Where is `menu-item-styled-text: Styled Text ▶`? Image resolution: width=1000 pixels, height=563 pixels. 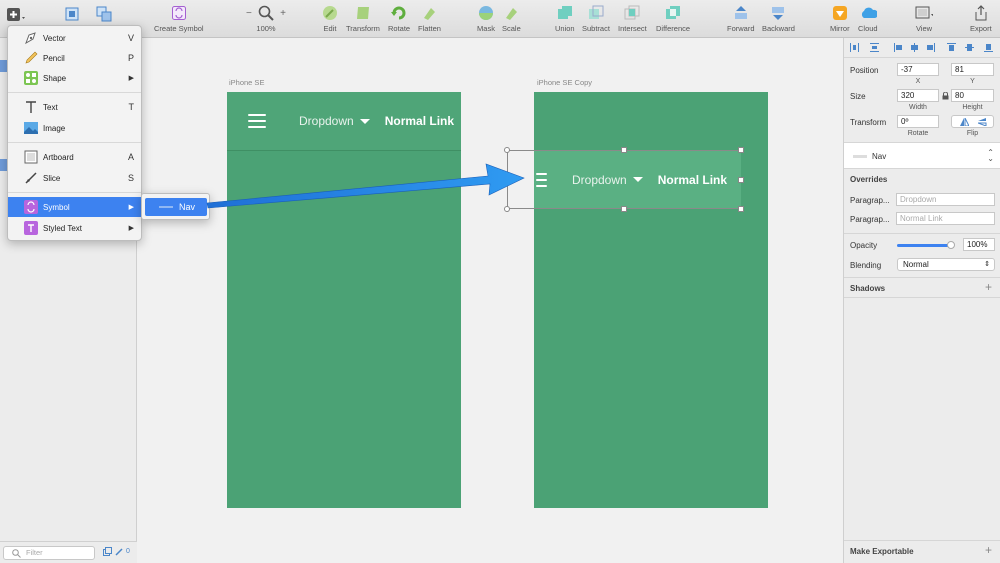
menu-item-styled-text: Styled Text ▶ is located at coordinates (74, 228).